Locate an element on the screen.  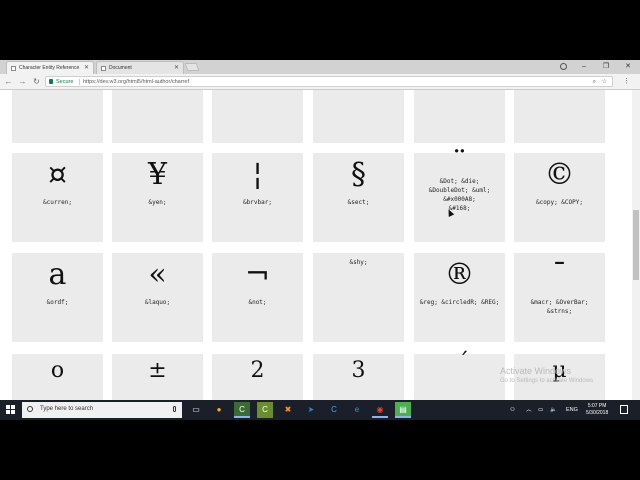
close-window-icon: ✕ is located at coordinates (628, 67).